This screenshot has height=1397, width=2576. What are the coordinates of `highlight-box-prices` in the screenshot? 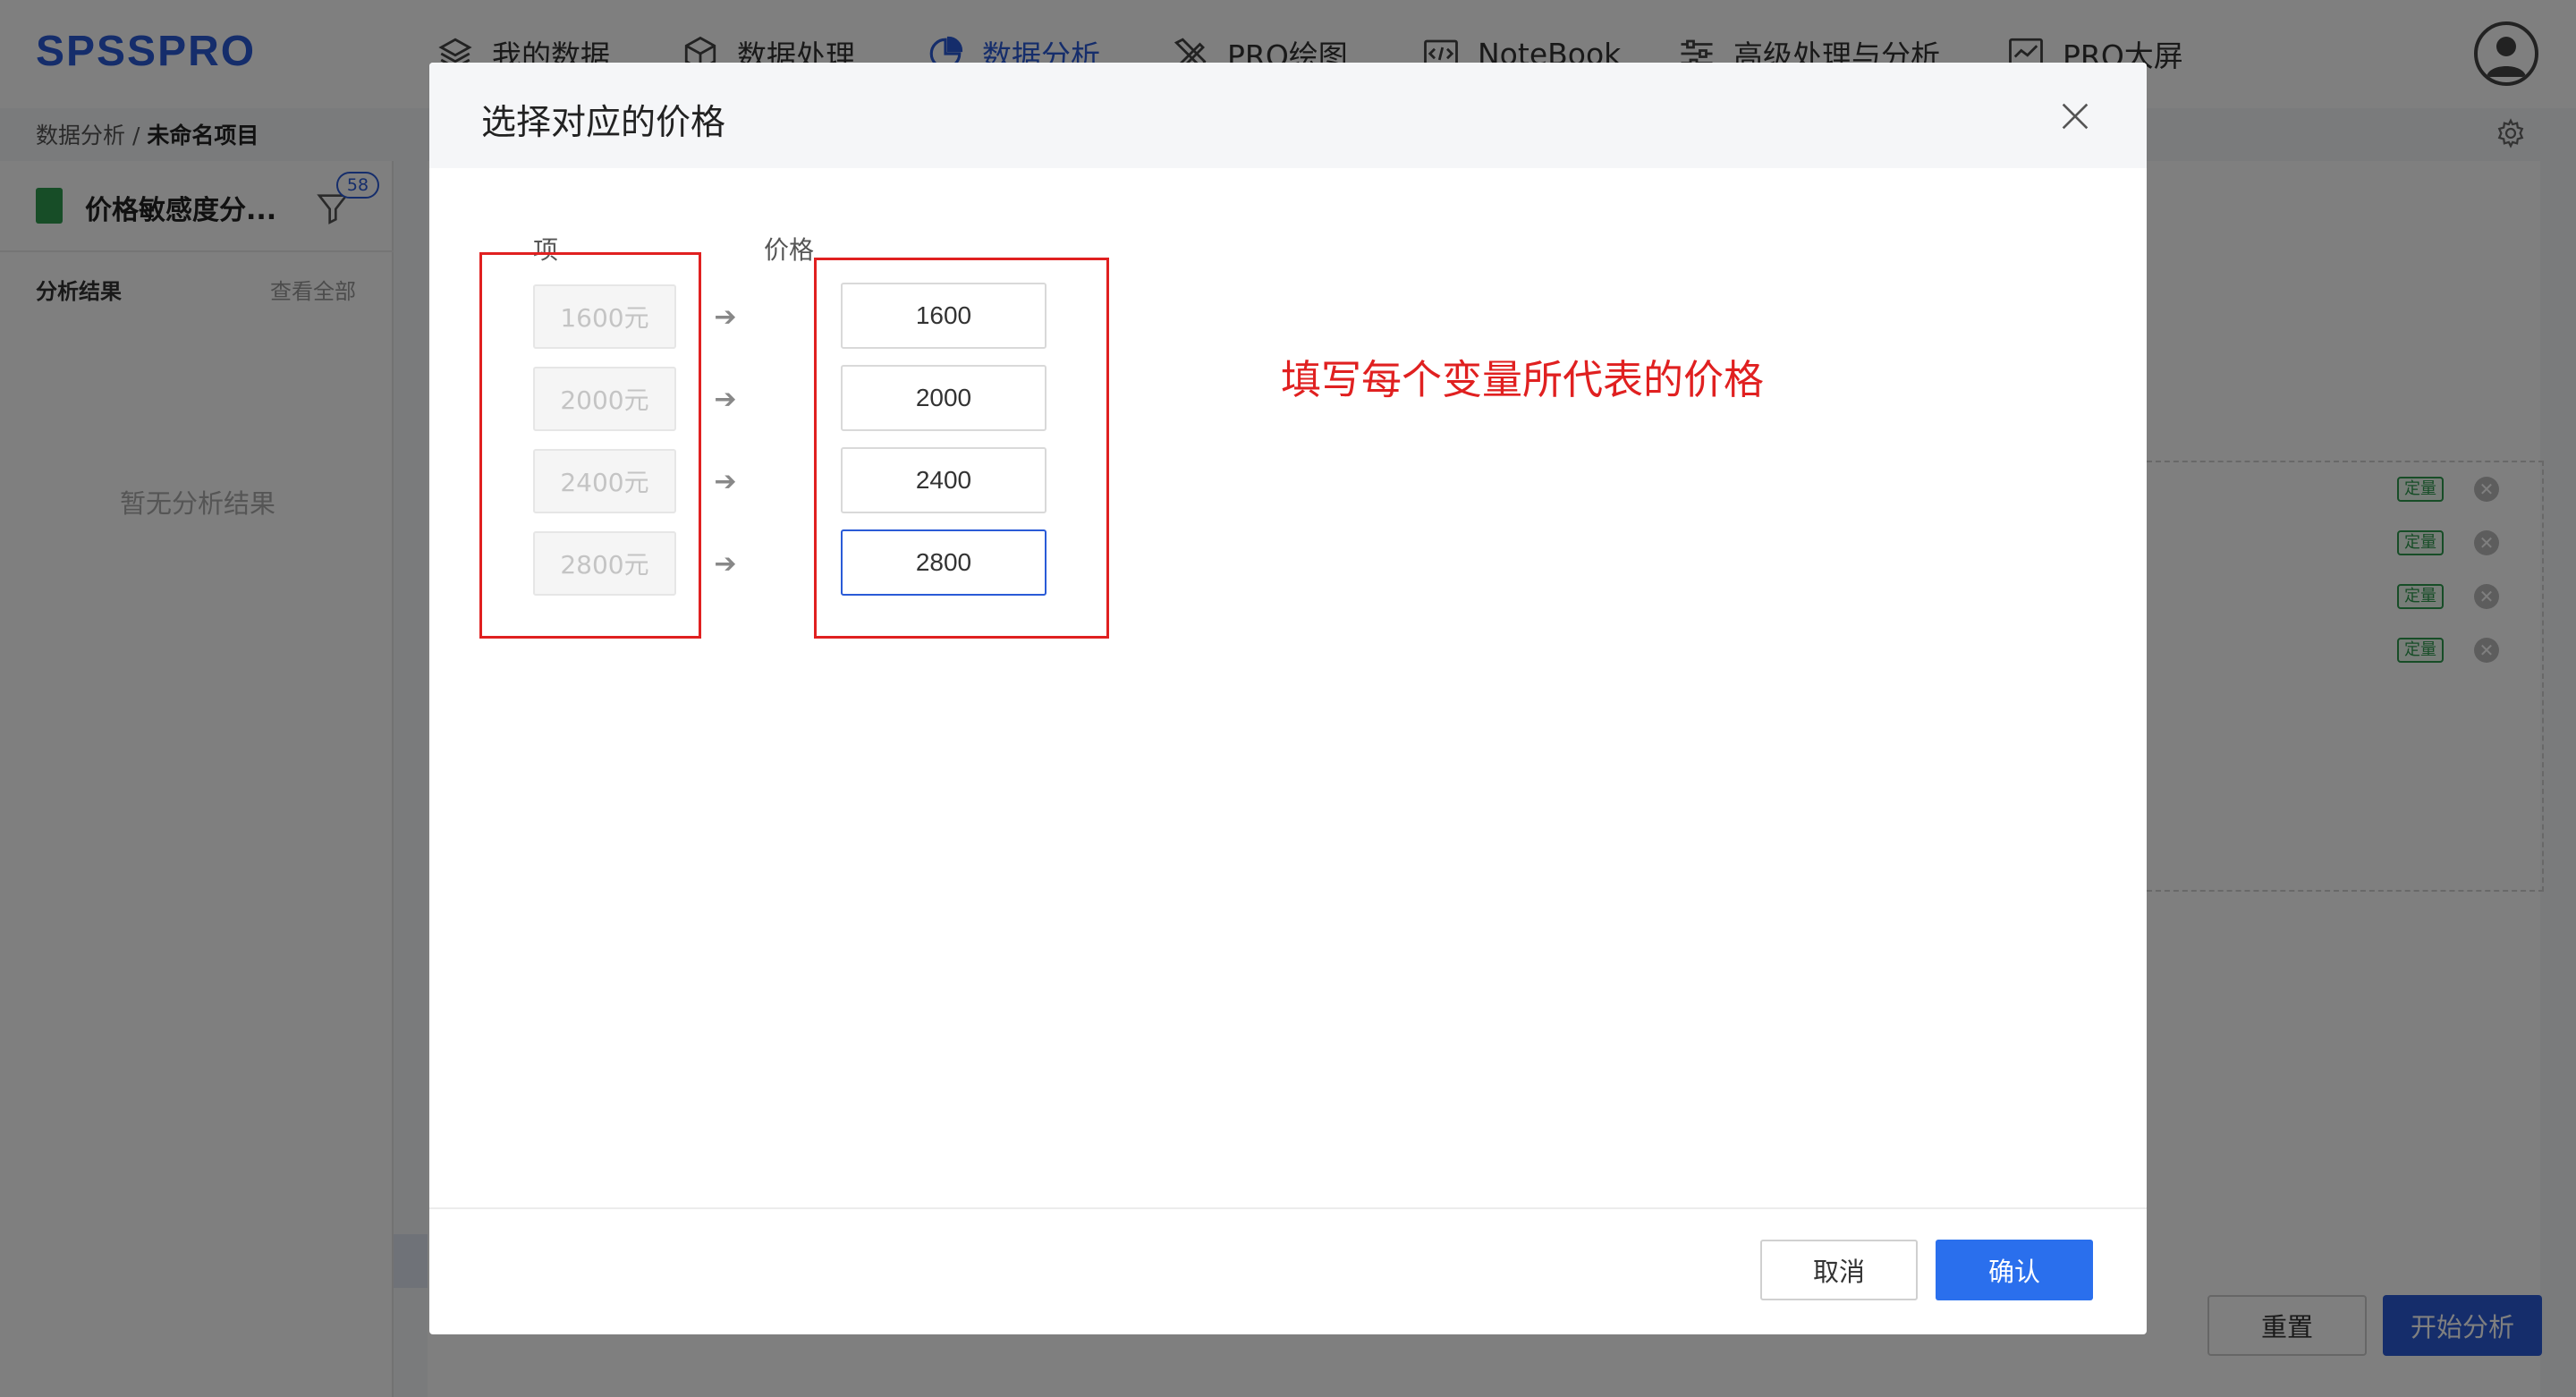 It's located at (961, 448).